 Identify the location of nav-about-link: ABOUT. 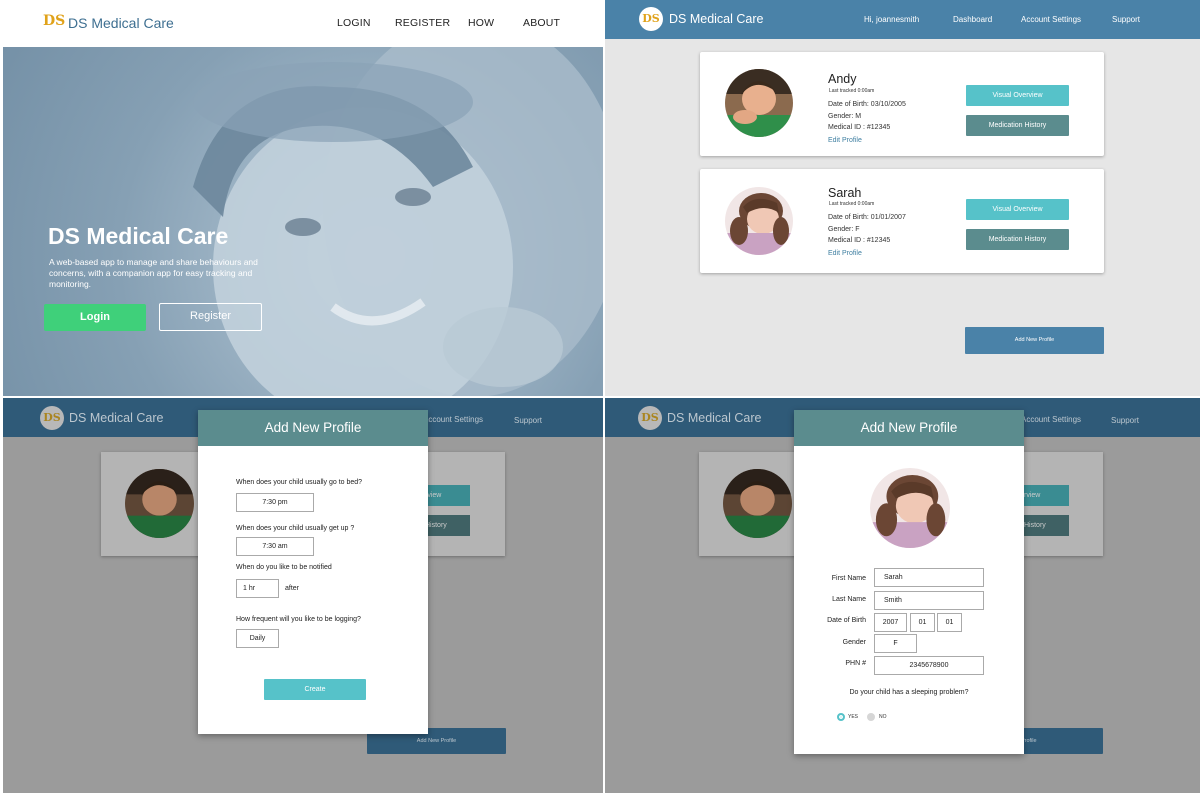
(541, 23).